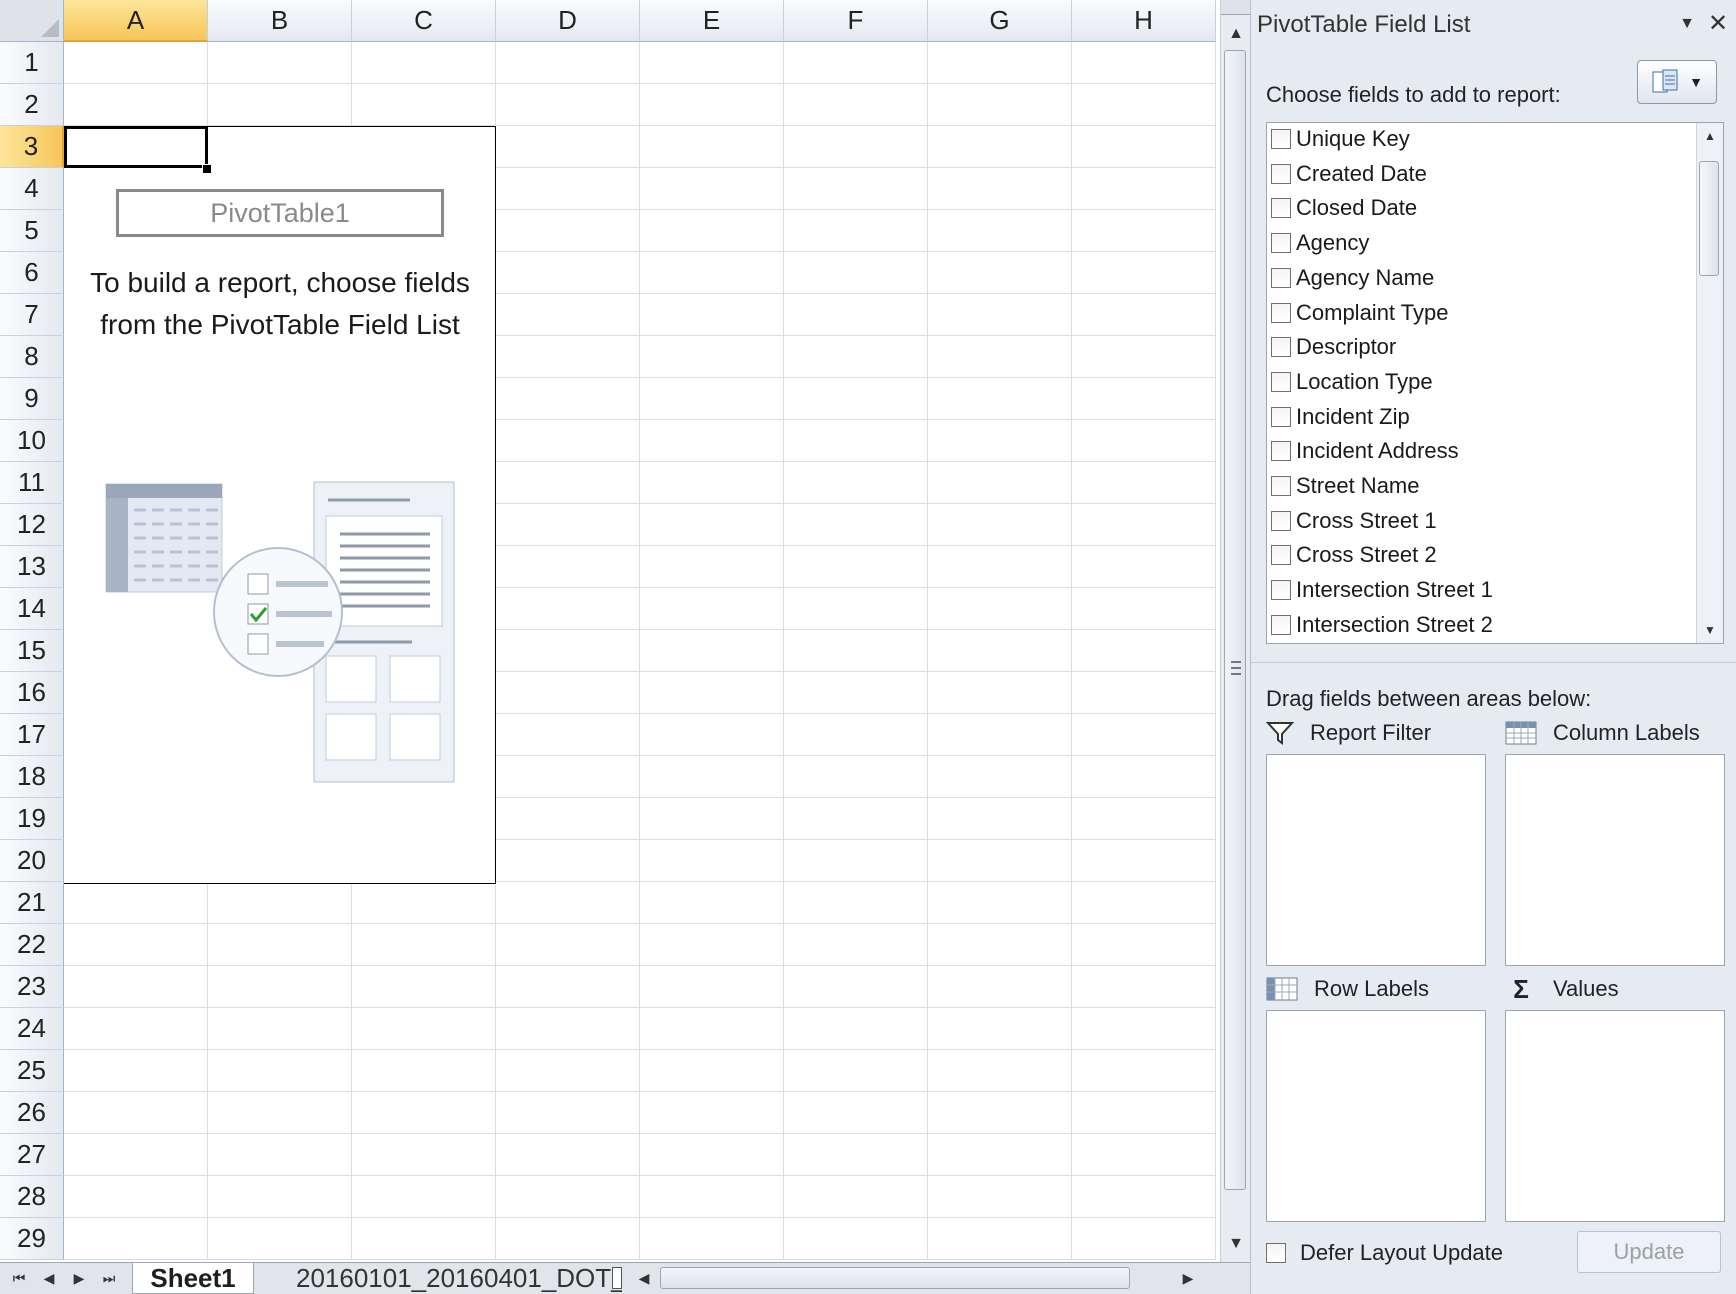  What do you see at coordinates (712, 21) in the screenshot?
I see `column-header-e: E` at bounding box center [712, 21].